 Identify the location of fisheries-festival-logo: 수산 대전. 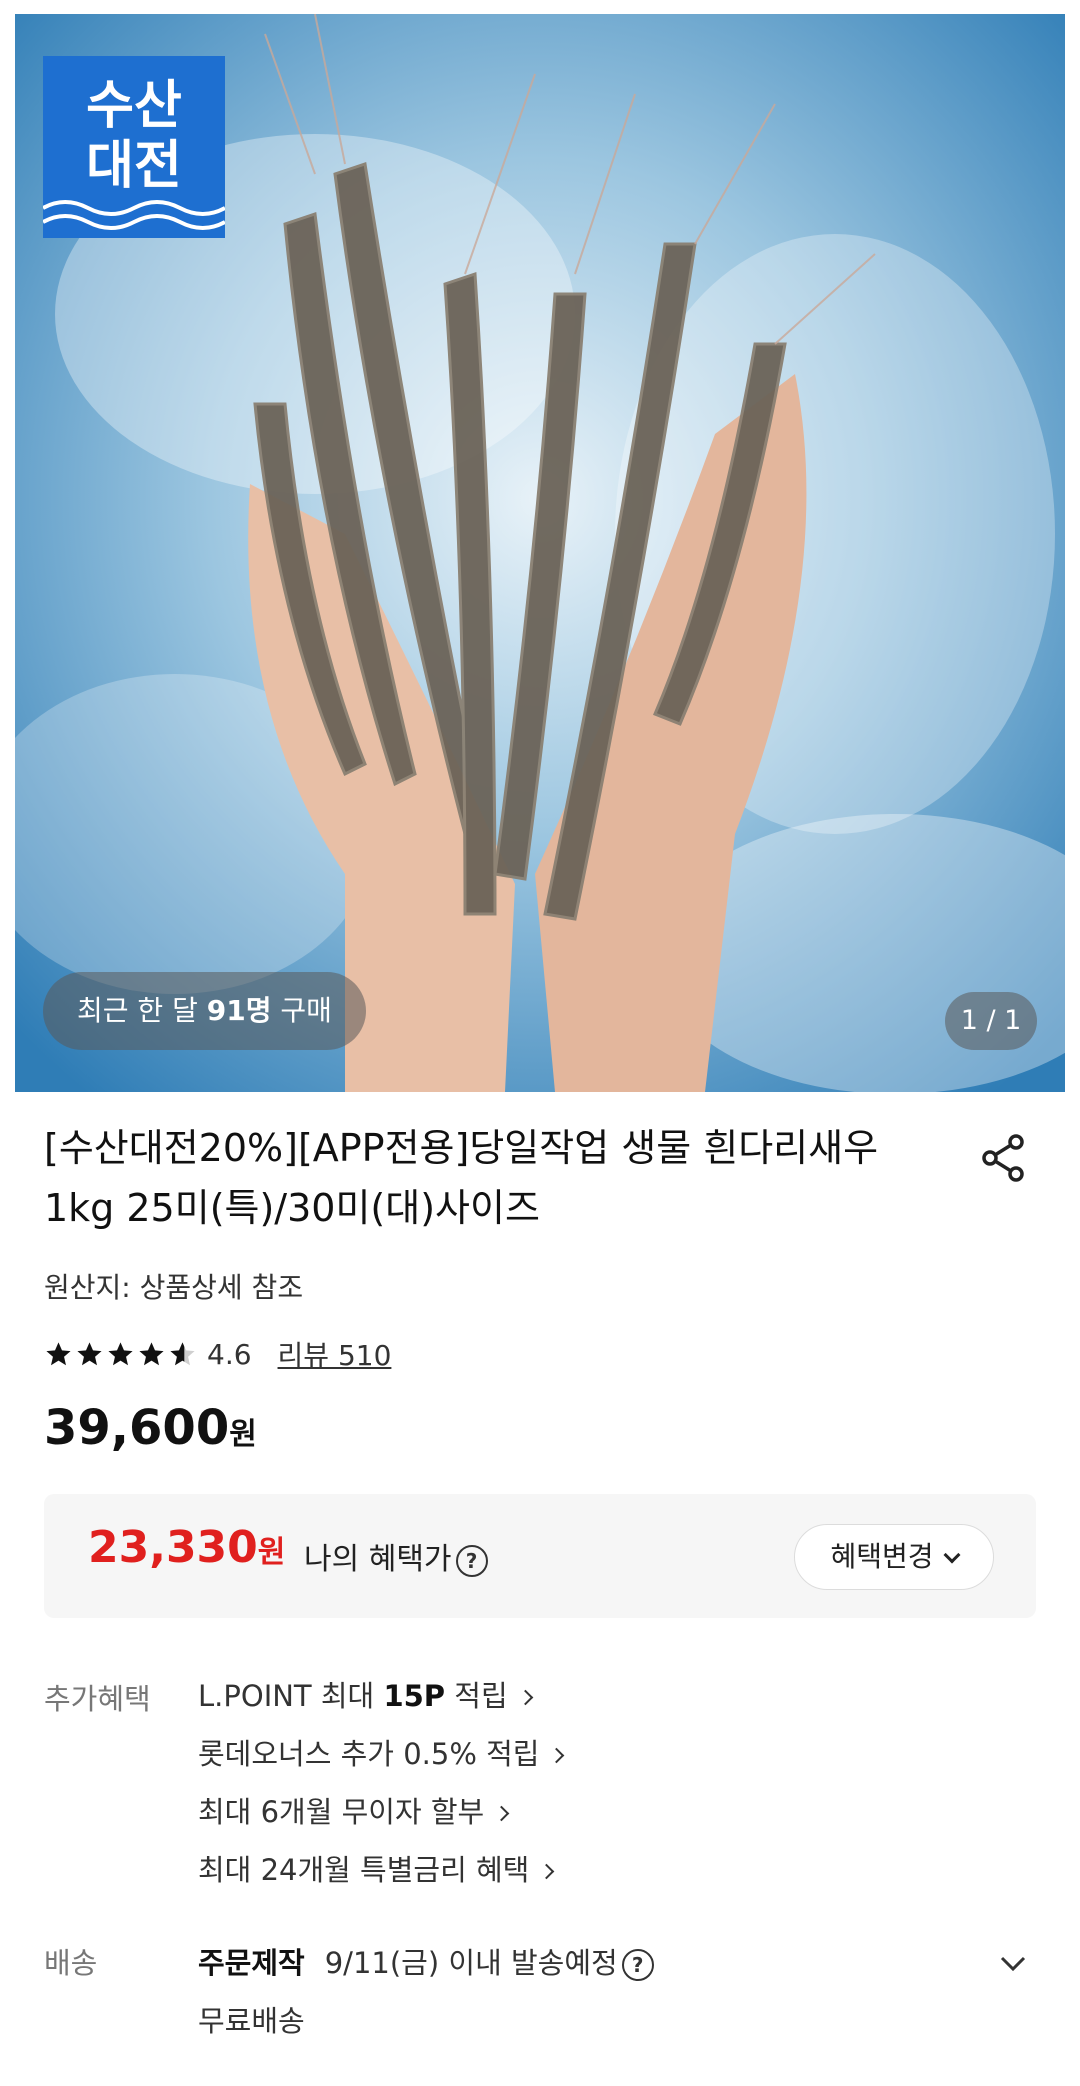
(134, 147).